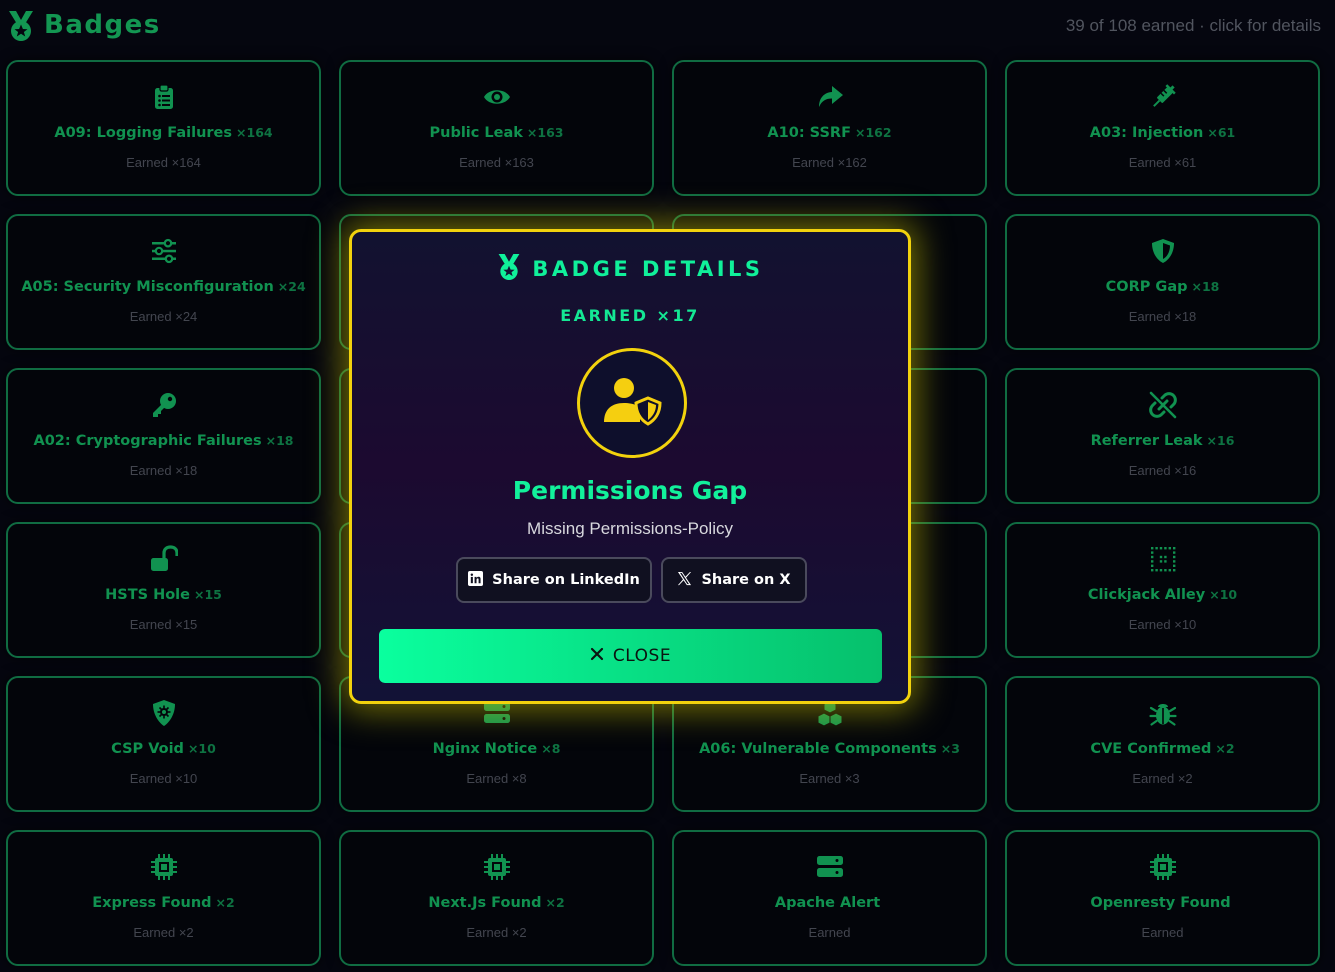  I want to click on modal-earned-count: EARNED ×17, so click(630, 315).